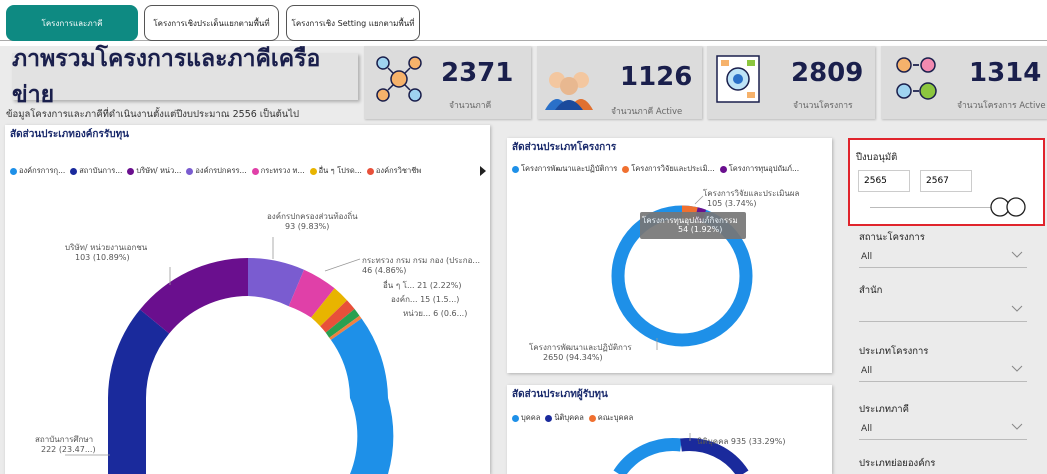 This screenshot has width=1047, height=474. What do you see at coordinates (399, 79) in the screenshot?
I see `network-people-icon` at bounding box center [399, 79].